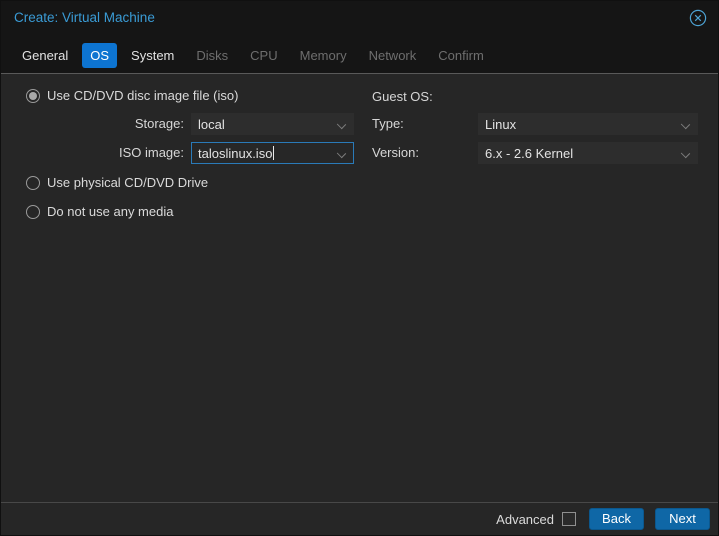 Image resolution: width=719 pixels, height=536 pixels. I want to click on radio-option-cd-image: Use CD/DVD disc image file (iso), so click(132, 95).